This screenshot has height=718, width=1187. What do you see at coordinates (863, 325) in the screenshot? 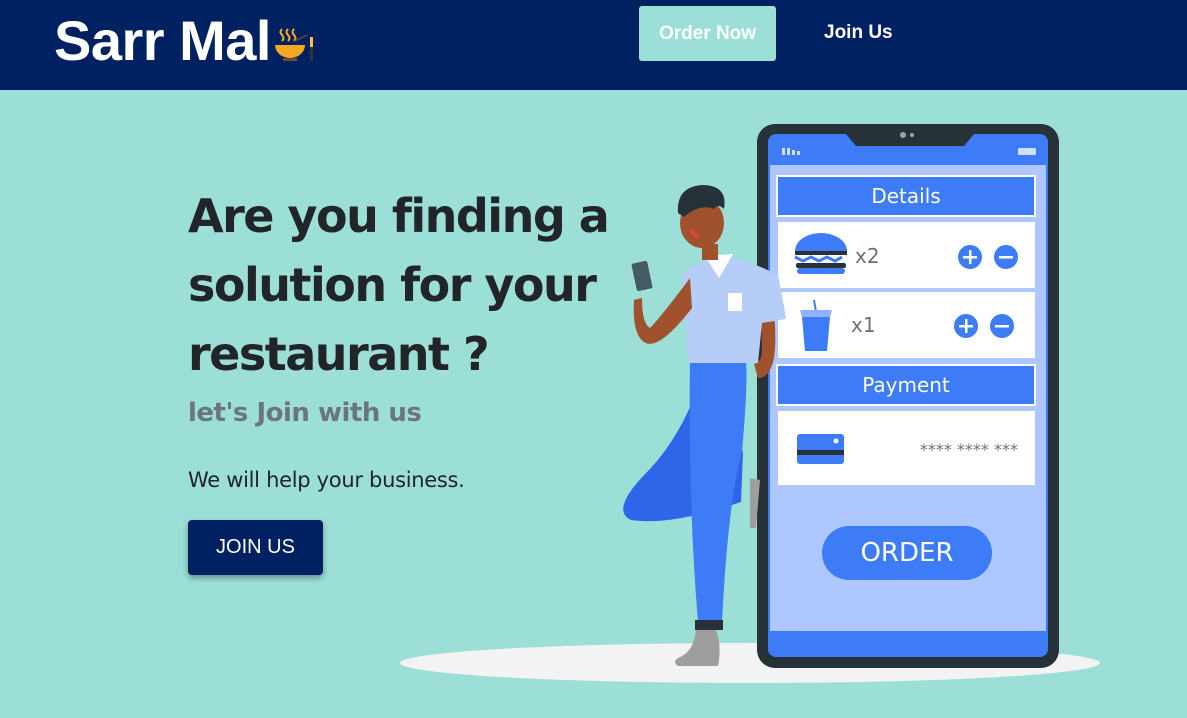
I see `item-qty: x1` at bounding box center [863, 325].